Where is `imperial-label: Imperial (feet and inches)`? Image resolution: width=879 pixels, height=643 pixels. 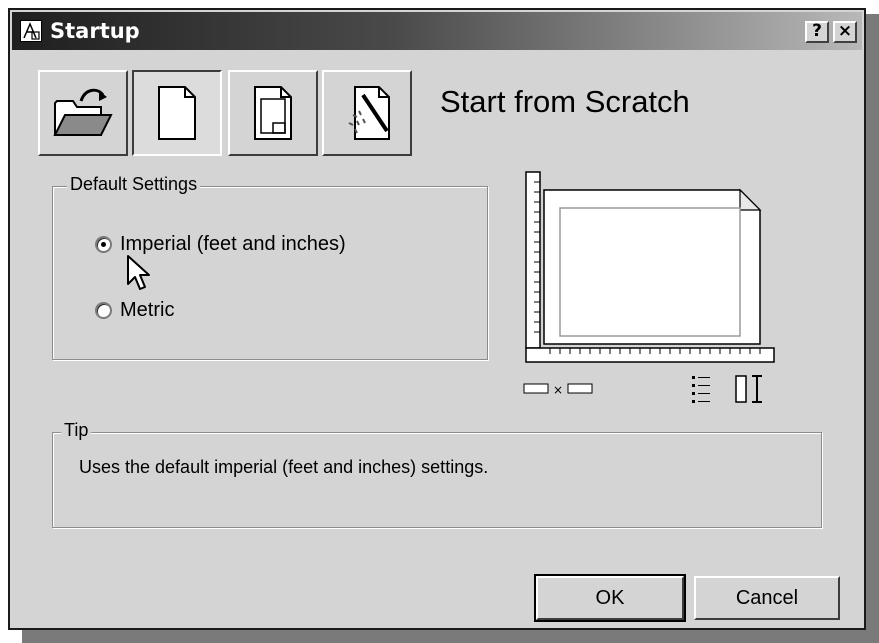
imperial-label: Imperial (feet and inches) is located at coordinates (233, 244).